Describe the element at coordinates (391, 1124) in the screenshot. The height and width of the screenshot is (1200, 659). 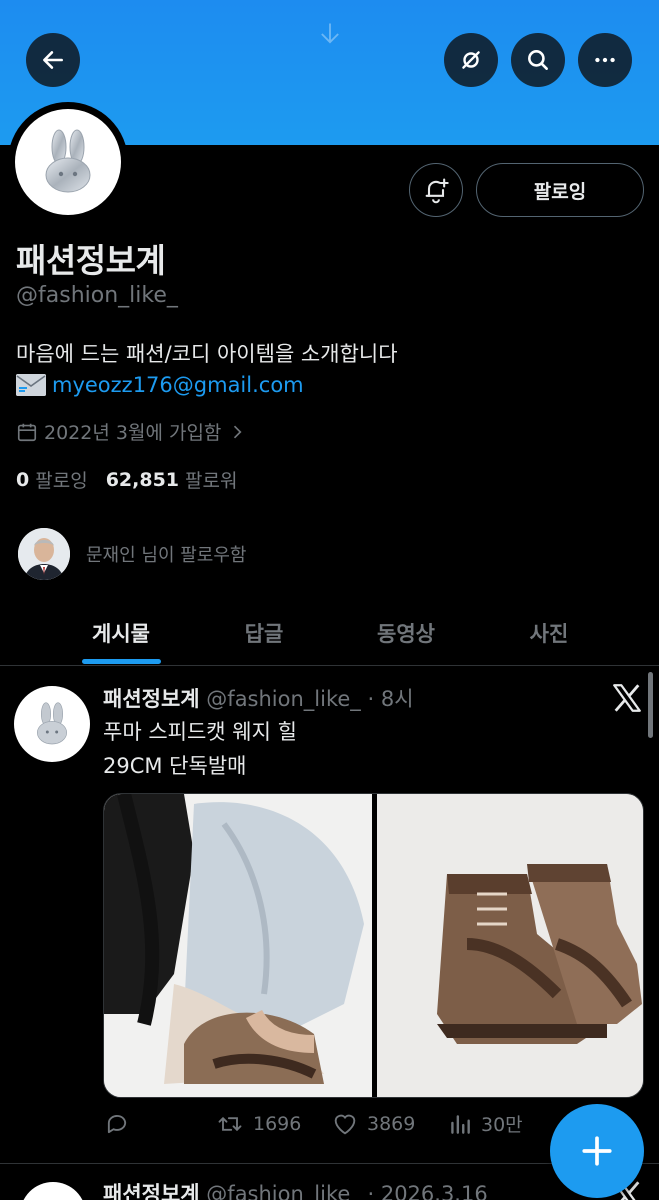
I see `like-count: 3869` at that location.